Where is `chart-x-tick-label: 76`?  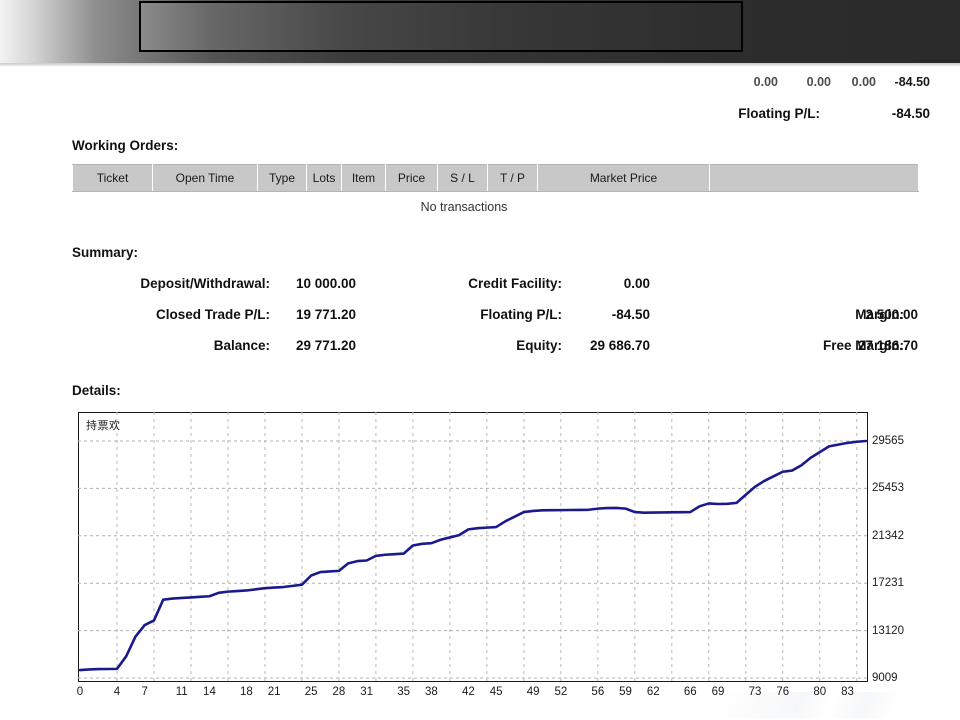 chart-x-tick-label: 76 is located at coordinates (783, 692).